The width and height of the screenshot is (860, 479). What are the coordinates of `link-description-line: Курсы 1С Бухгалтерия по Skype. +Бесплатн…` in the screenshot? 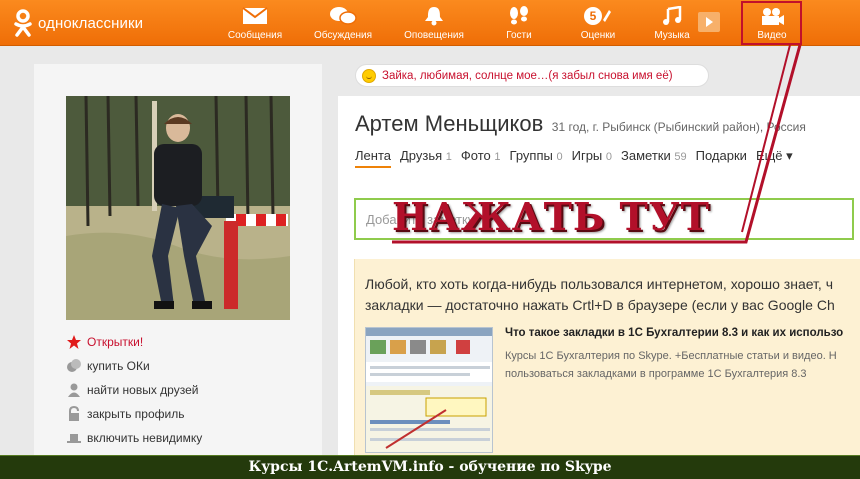 It's located at (671, 356).